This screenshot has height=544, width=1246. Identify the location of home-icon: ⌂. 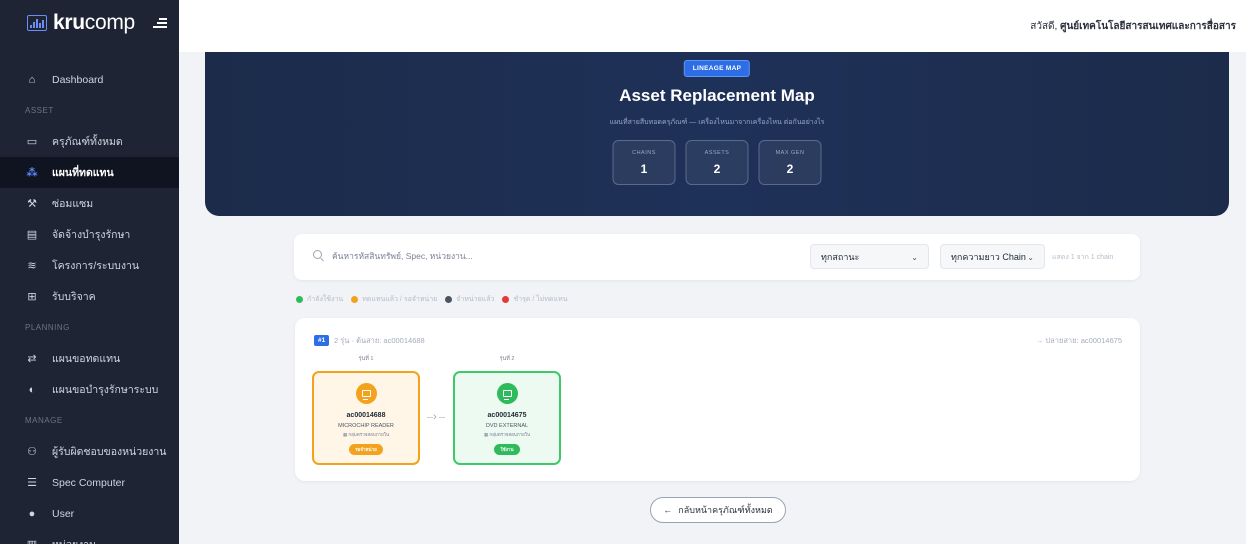
(32, 79).